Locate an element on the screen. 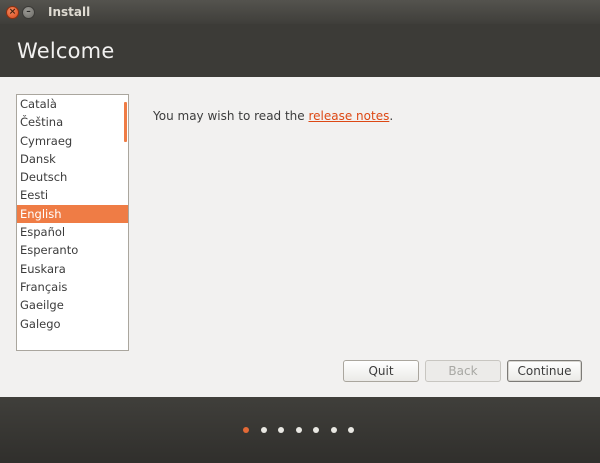  minimize-icon: – is located at coordinates (28, 12).